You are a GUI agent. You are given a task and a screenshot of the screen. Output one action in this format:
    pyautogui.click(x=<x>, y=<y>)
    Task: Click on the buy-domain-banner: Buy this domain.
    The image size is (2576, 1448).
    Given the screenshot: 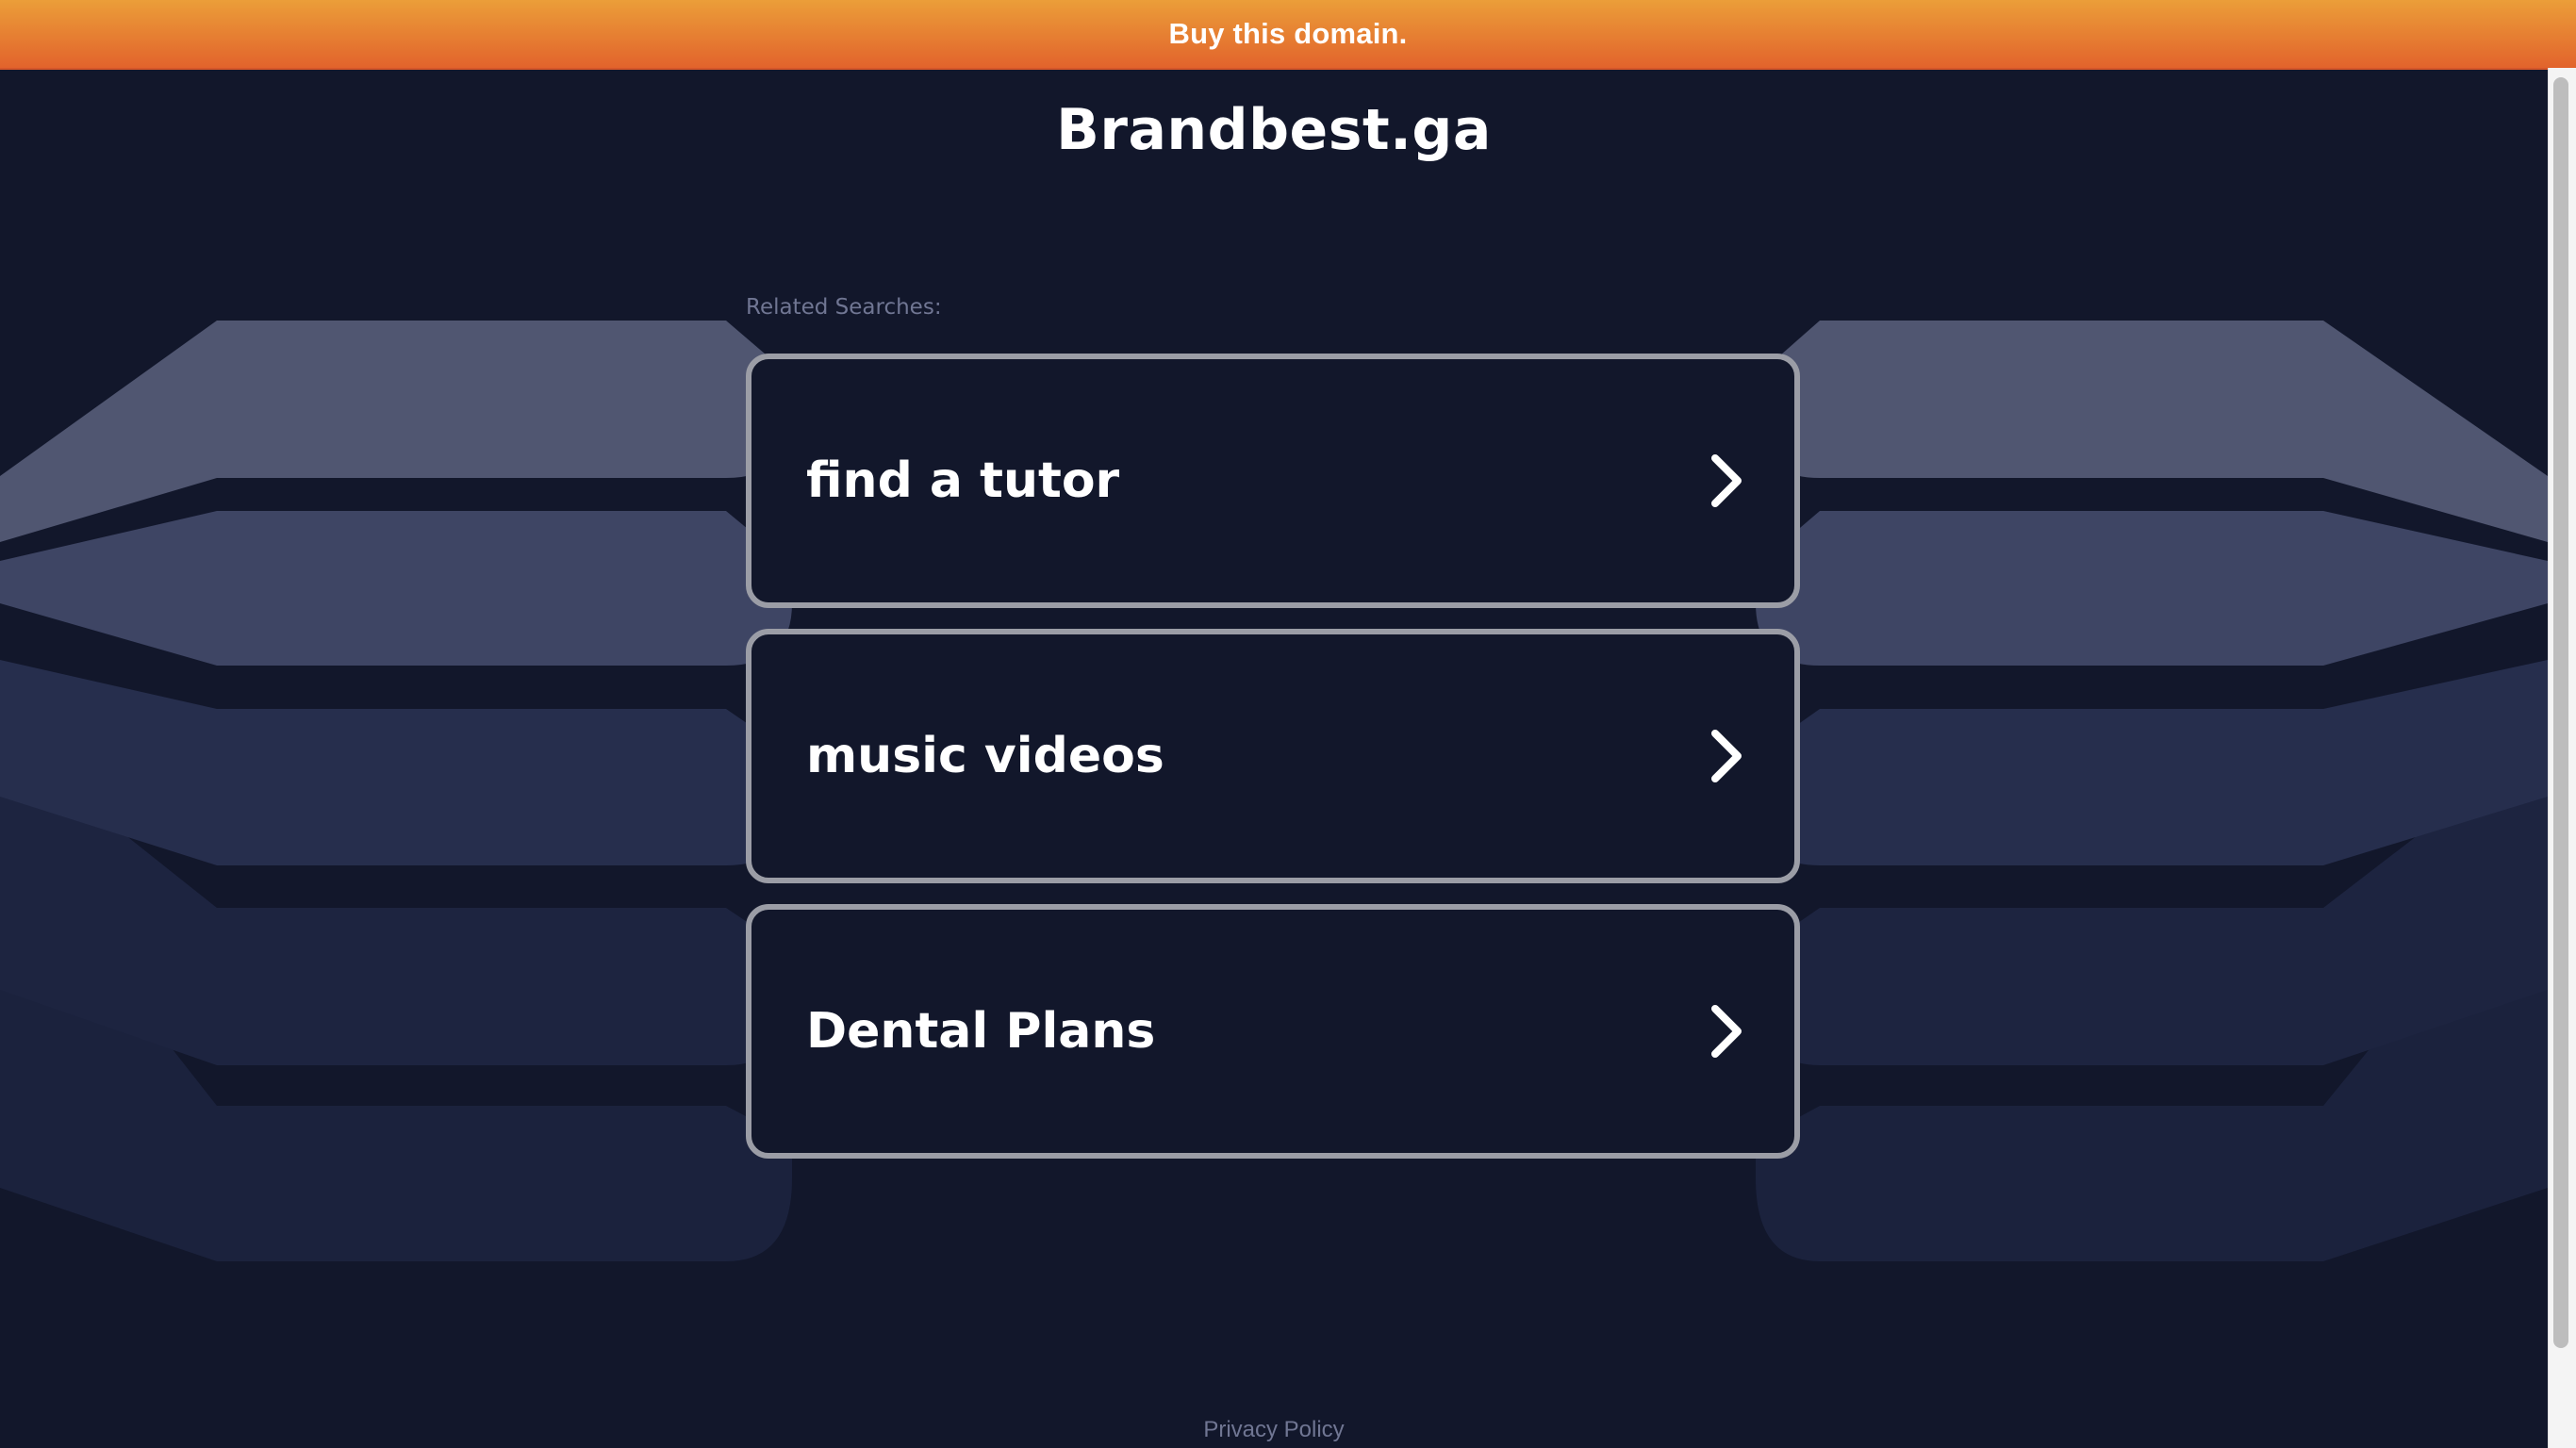 What is the action you would take?
    pyautogui.click(x=1288, y=35)
    